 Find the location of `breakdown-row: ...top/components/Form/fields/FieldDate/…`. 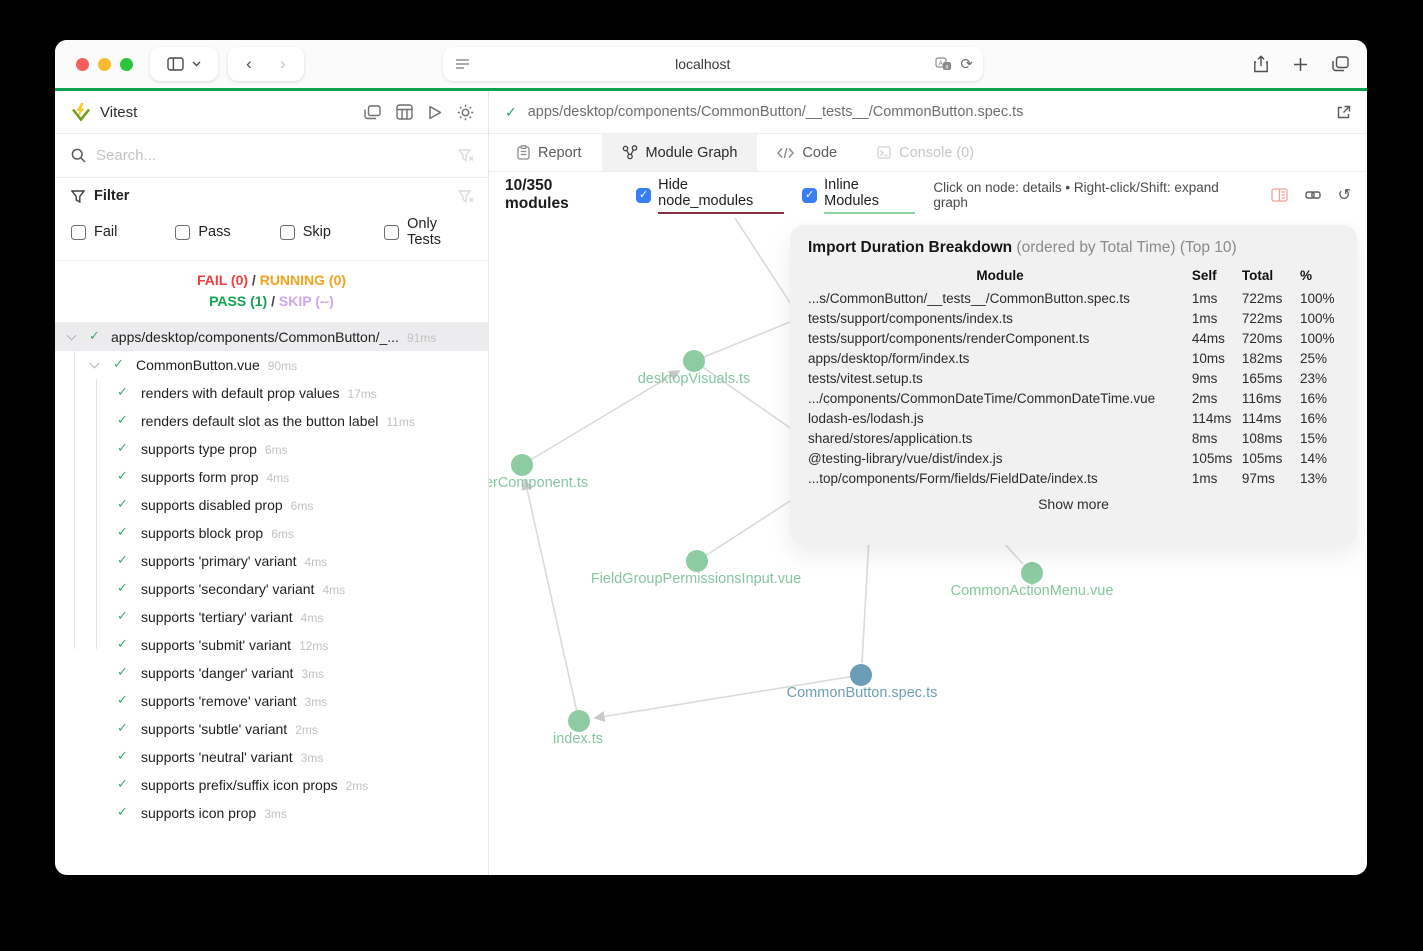

breakdown-row: ...top/components/Form/fields/FieldDate/… is located at coordinates (1073, 478).